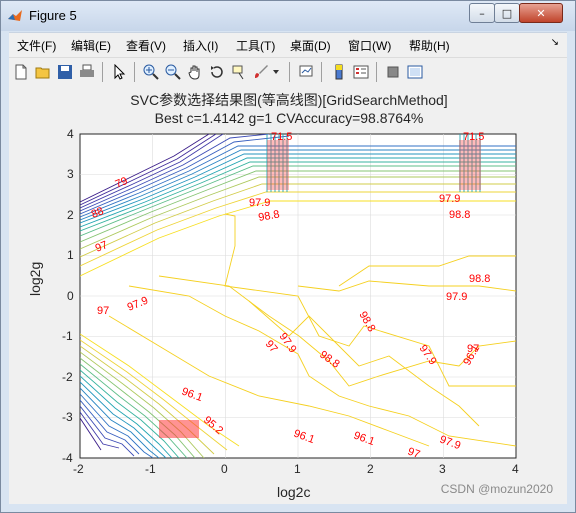 The image size is (576, 513). I want to click on colorbar-icon, so click(339, 72).